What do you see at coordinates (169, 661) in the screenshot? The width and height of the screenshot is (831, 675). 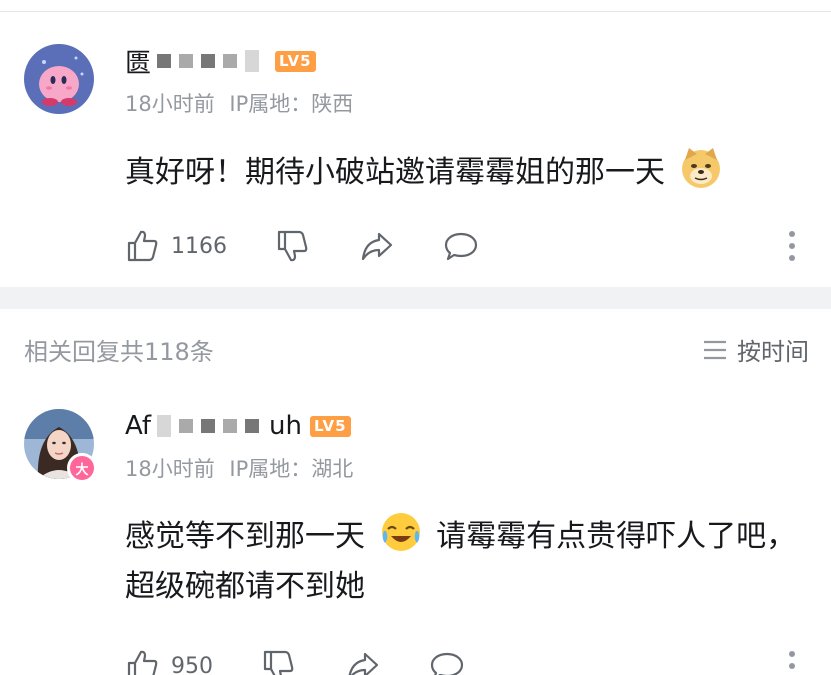 I see `like-button: 950` at bounding box center [169, 661].